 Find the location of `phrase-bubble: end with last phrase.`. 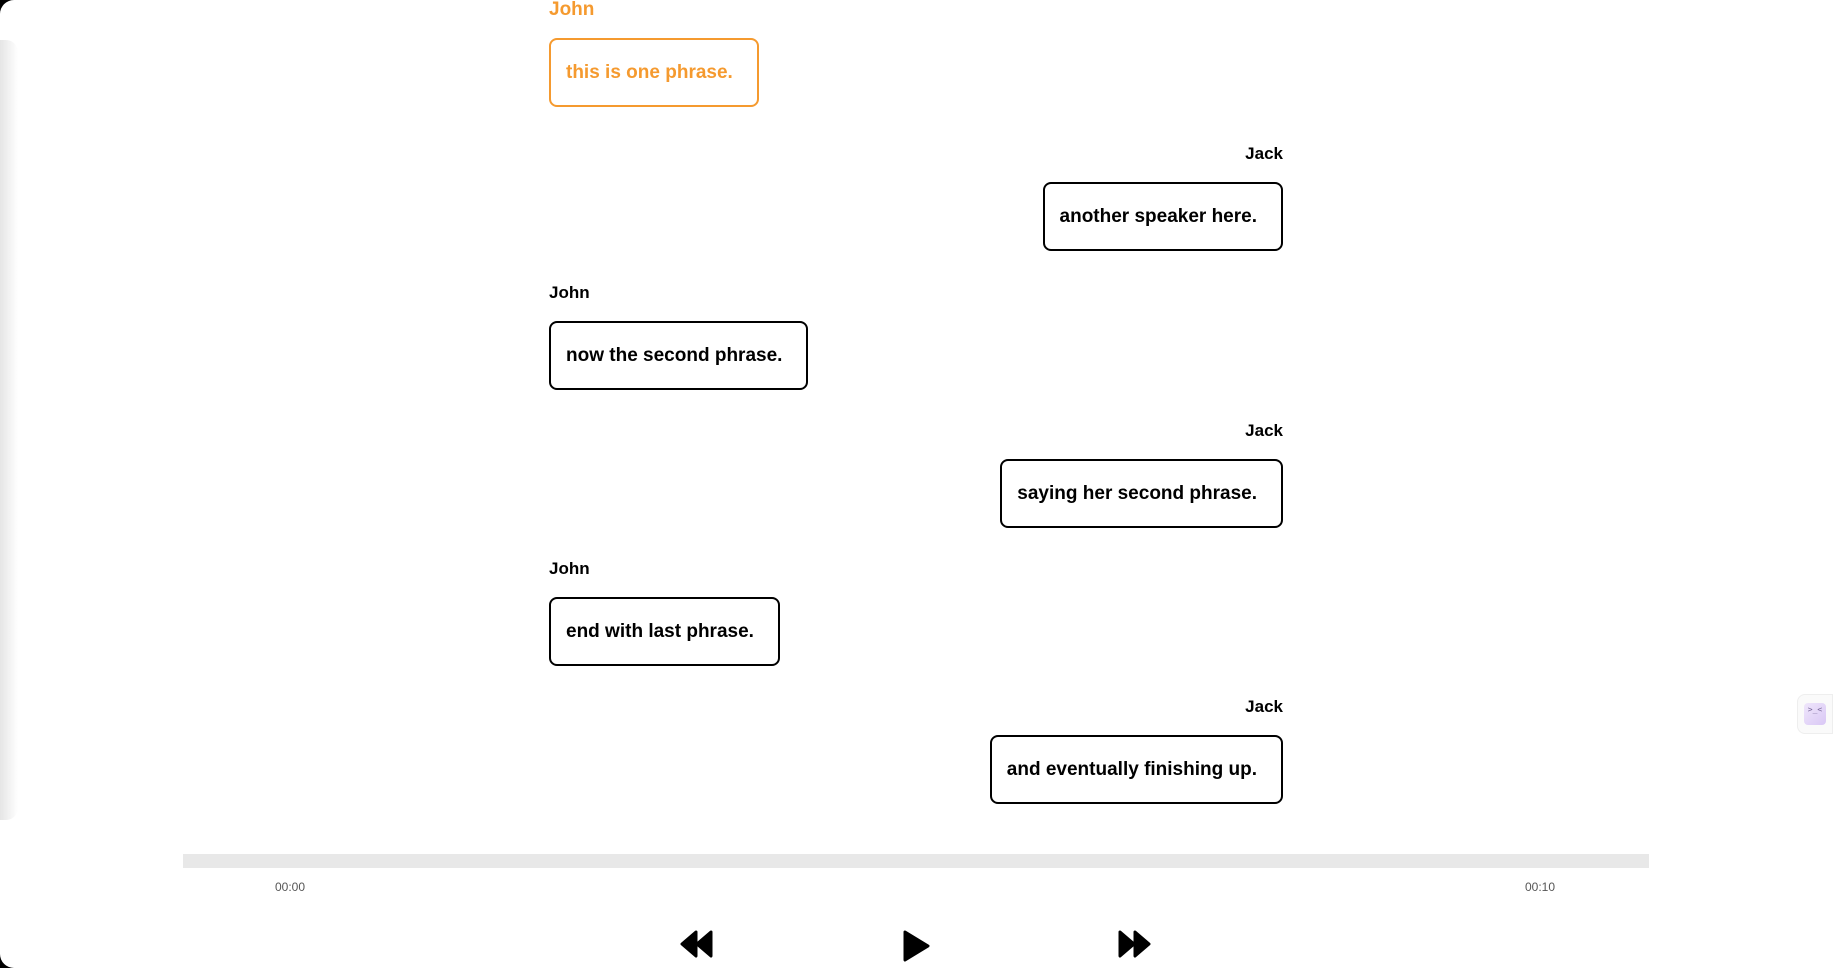

phrase-bubble: end with last phrase. is located at coordinates (664, 631).